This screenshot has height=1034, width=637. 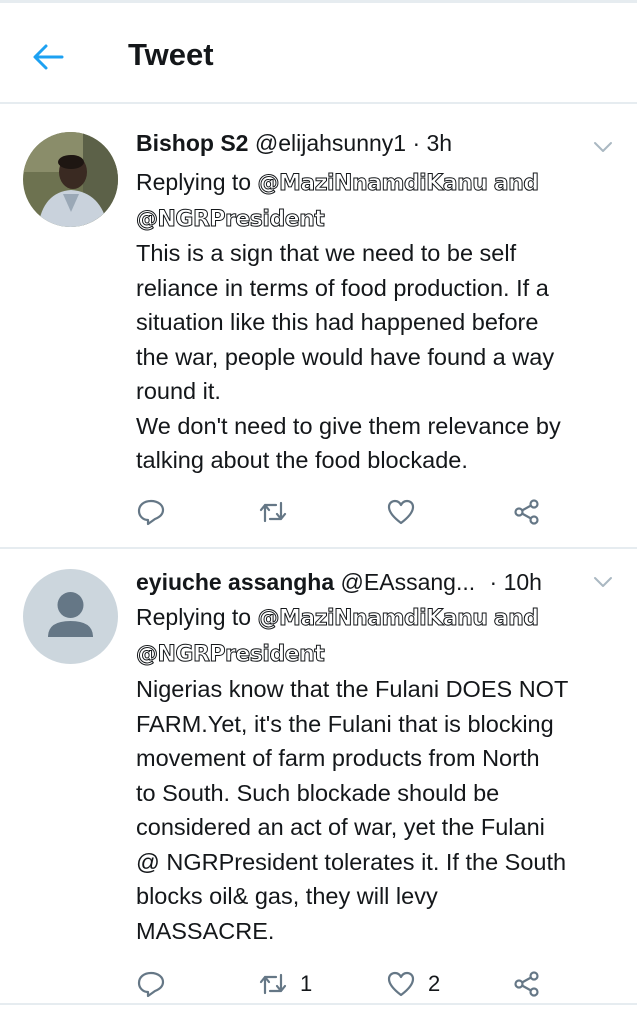 I want to click on retweet-count: 1, so click(x=306, y=983).